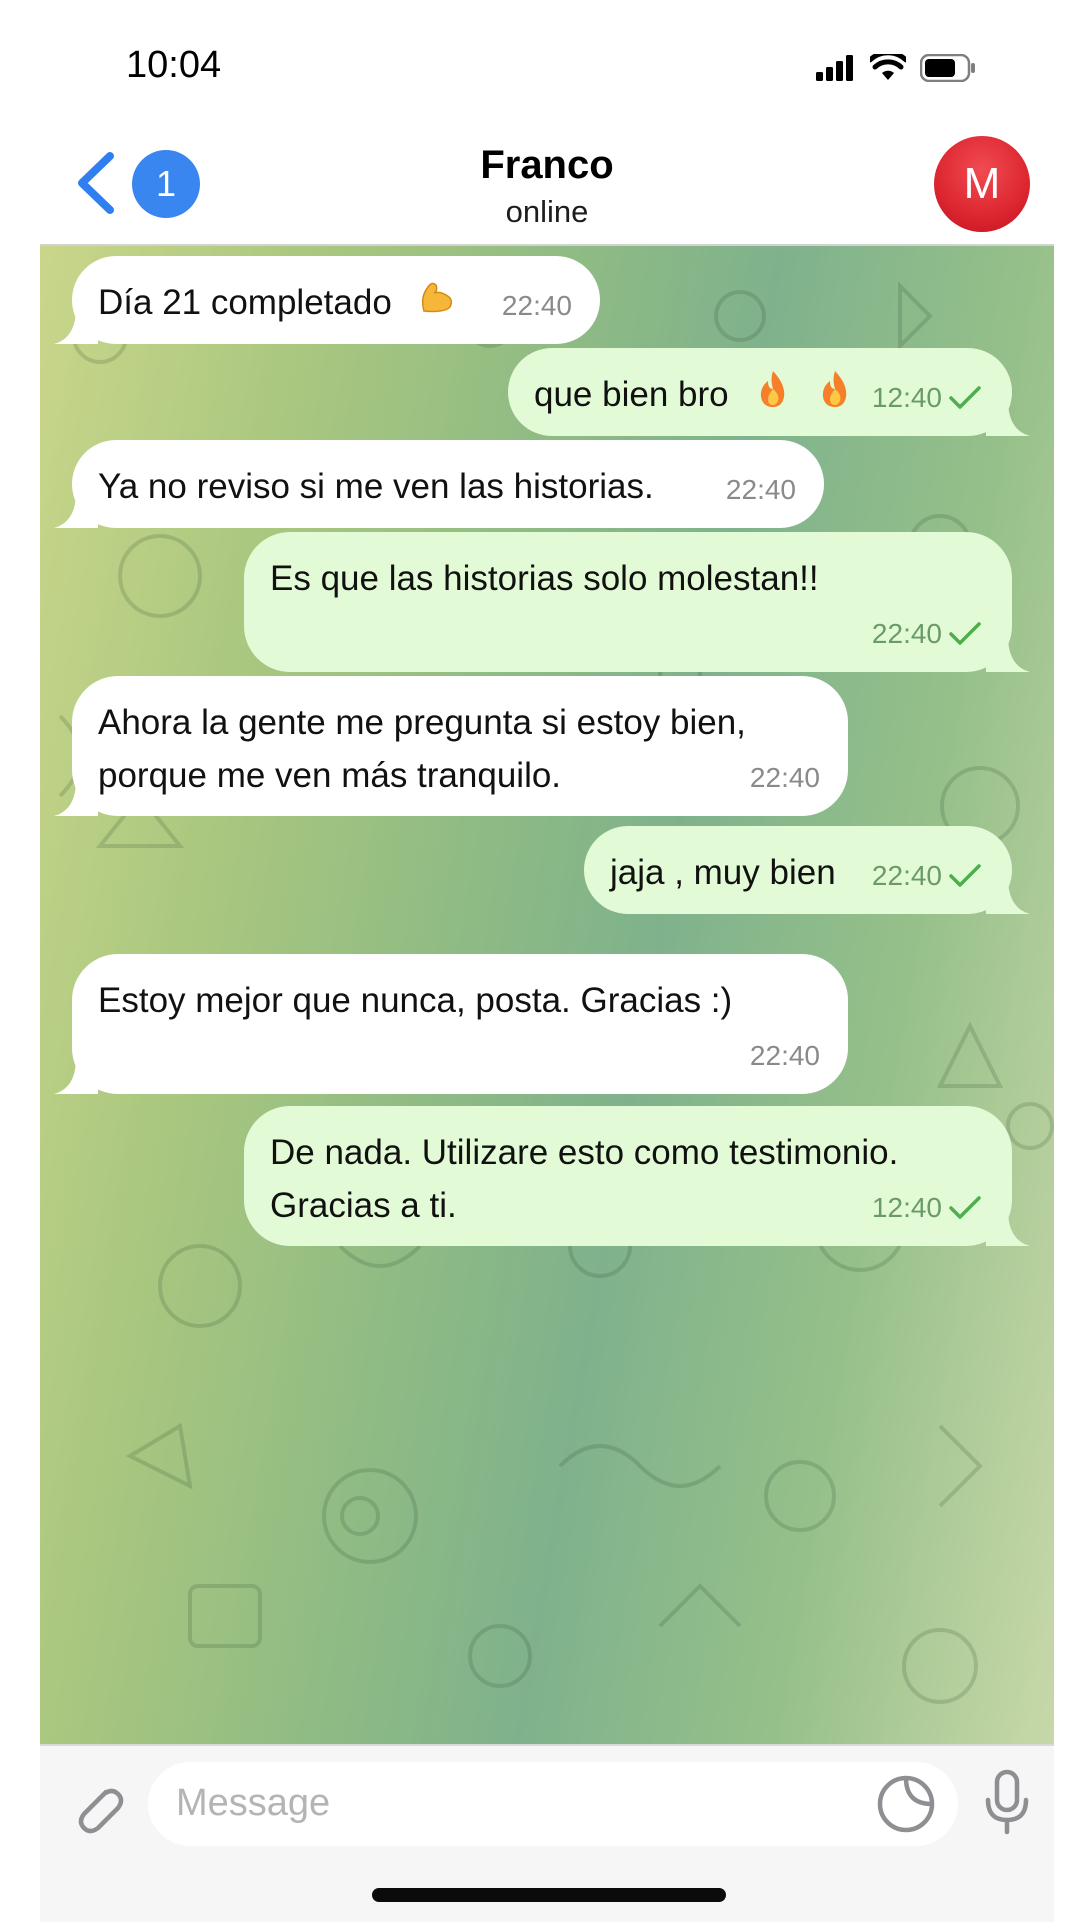 This screenshot has width=1080, height=1922. Describe the element at coordinates (1007, 1803) in the screenshot. I see `microphone-icon` at that location.